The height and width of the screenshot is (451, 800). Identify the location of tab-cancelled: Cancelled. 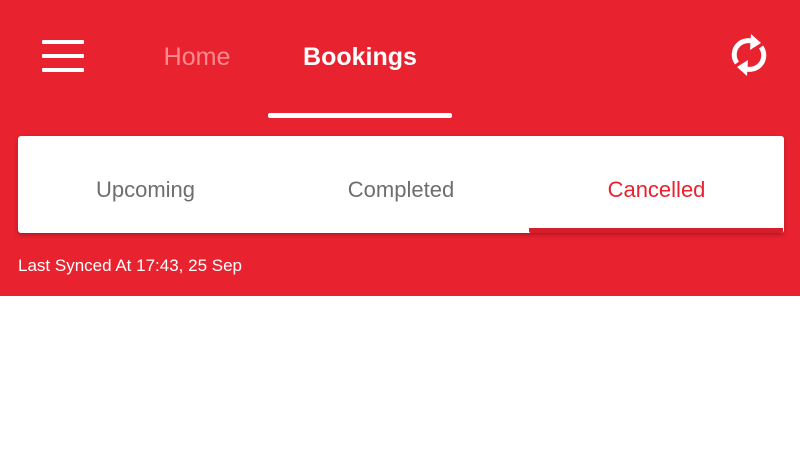
(656, 183).